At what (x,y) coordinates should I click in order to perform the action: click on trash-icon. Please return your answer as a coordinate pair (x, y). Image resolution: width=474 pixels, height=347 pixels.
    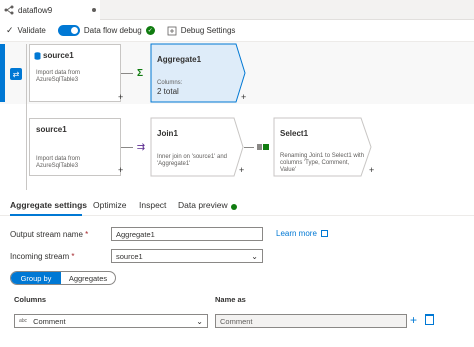
    Looking at the image, I should click on (429, 319).